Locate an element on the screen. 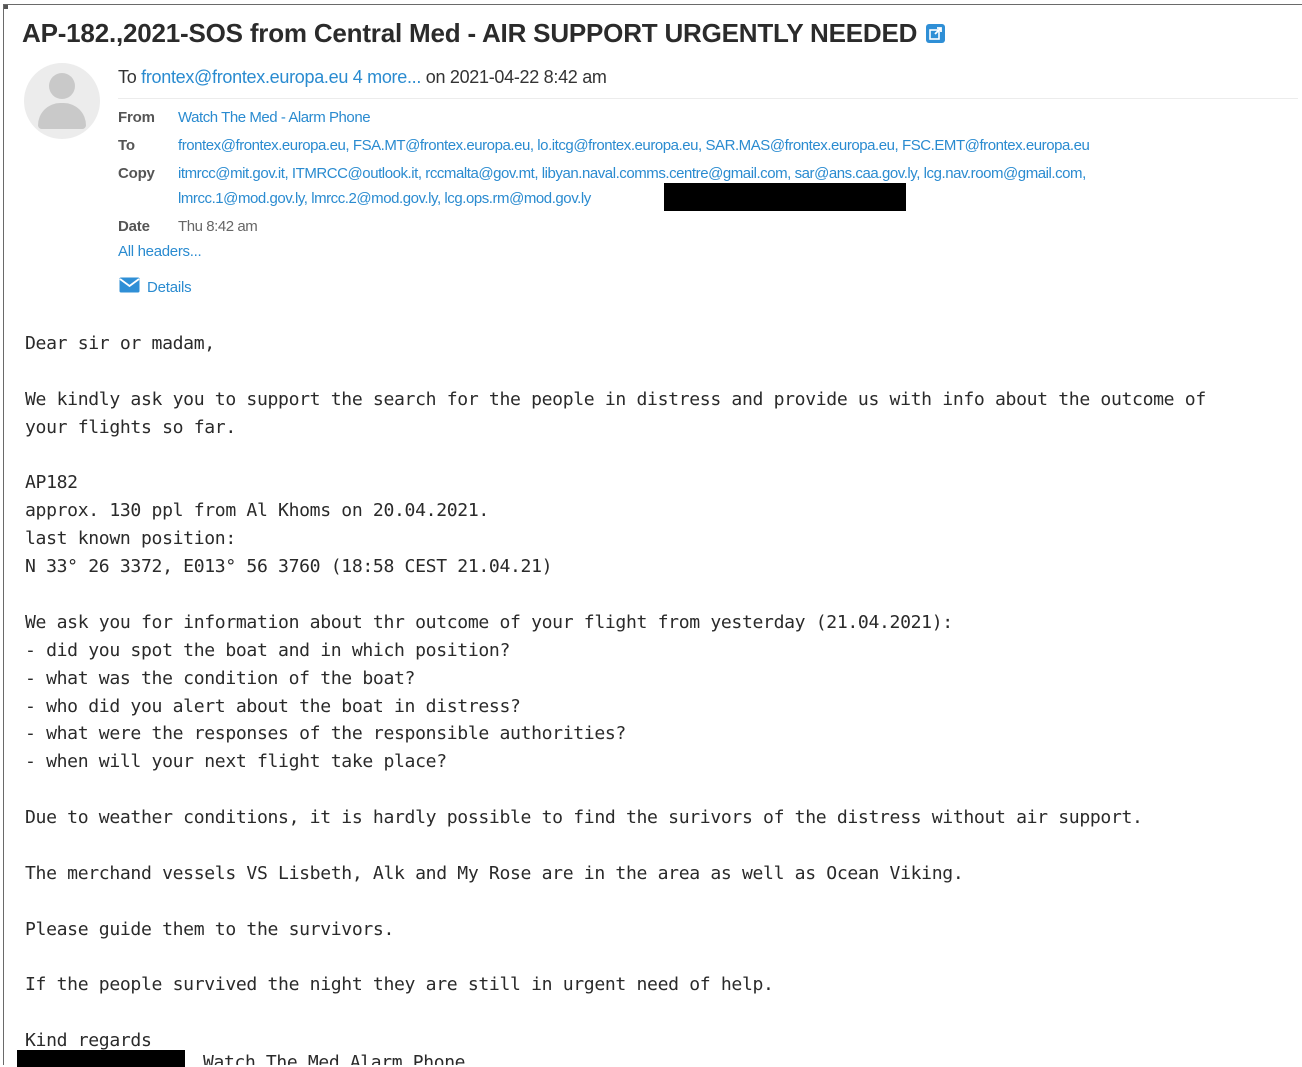 The width and height of the screenshot is (1302, 1067). summary-to-link: frontex@frontex.europa.eu is located at coordinates (244, 77).